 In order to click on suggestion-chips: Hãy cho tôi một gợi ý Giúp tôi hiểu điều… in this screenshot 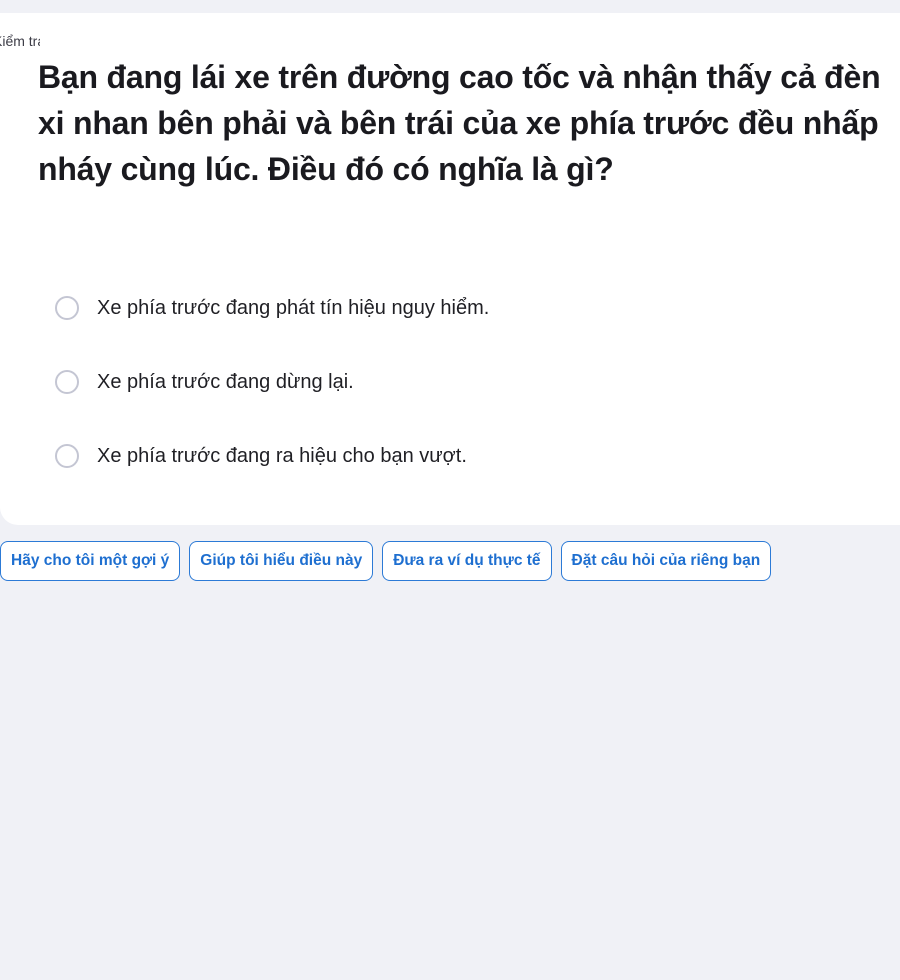, I will do `click(386, 561)`.